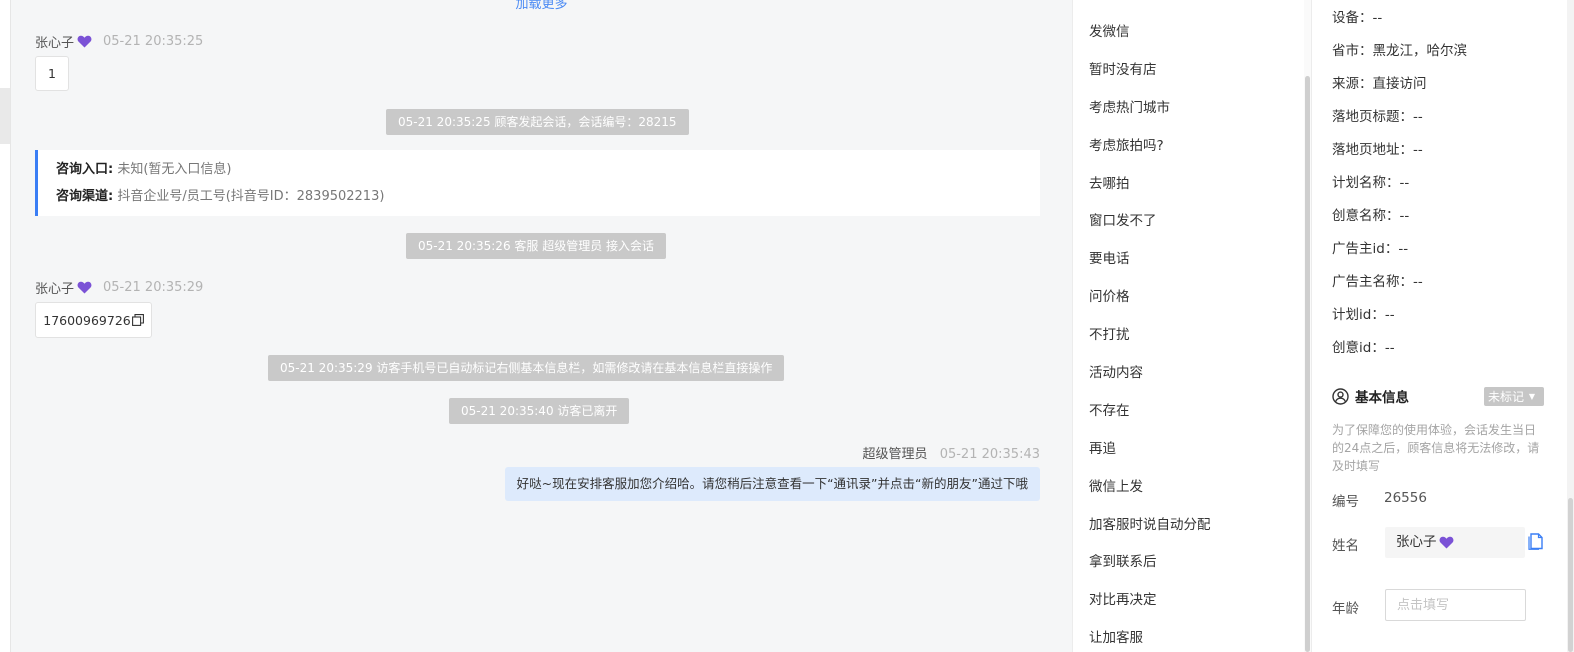 This screenshot has height=652, width=1574. What do you see at coordinates (1126, 144) in the screenshot?
I see `quick-reply-item: 考虑旅拍吗?` at bounding box center [1126, 144].